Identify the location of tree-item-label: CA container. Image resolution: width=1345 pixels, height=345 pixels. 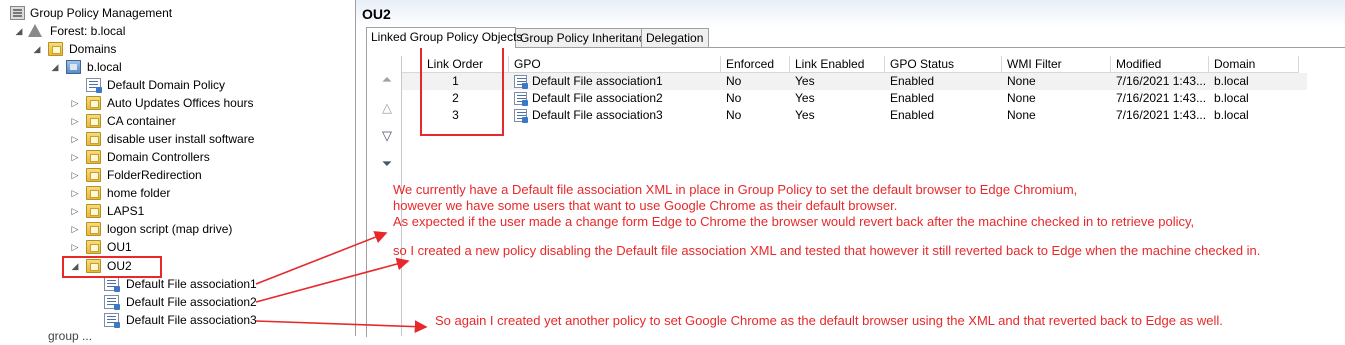
(141, 121).